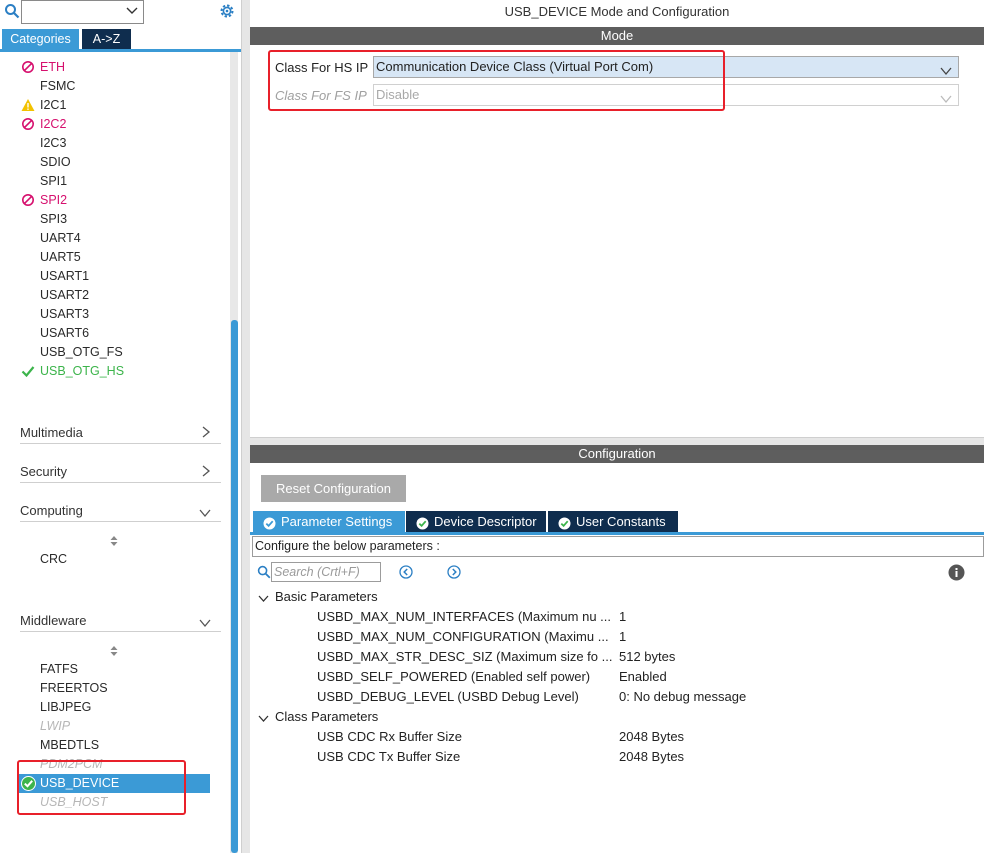  Describe the element at coordinates (28, 371) in the screenshot. I see `check-icon` at that location.